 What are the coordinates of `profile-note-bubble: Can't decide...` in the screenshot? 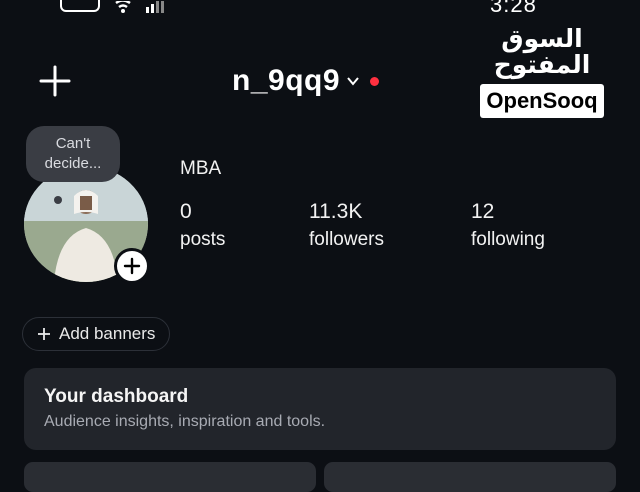 It's located at (73, 154).